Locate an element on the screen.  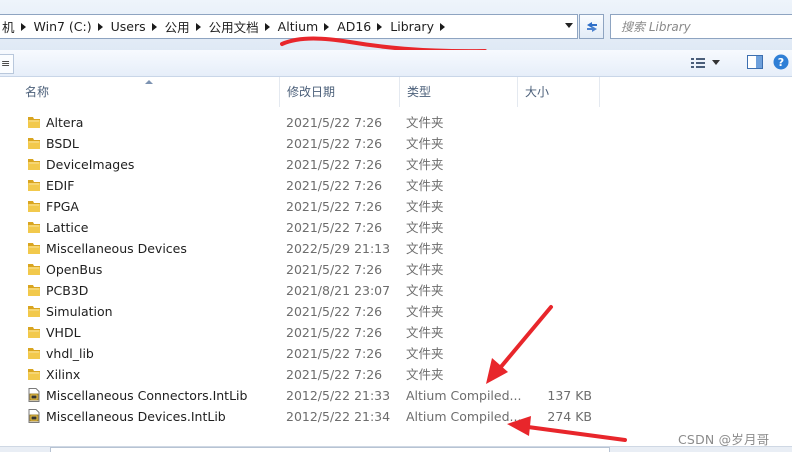
file-name: Miscellaneous Devices.IntLib is located at coordinates (136, 416).